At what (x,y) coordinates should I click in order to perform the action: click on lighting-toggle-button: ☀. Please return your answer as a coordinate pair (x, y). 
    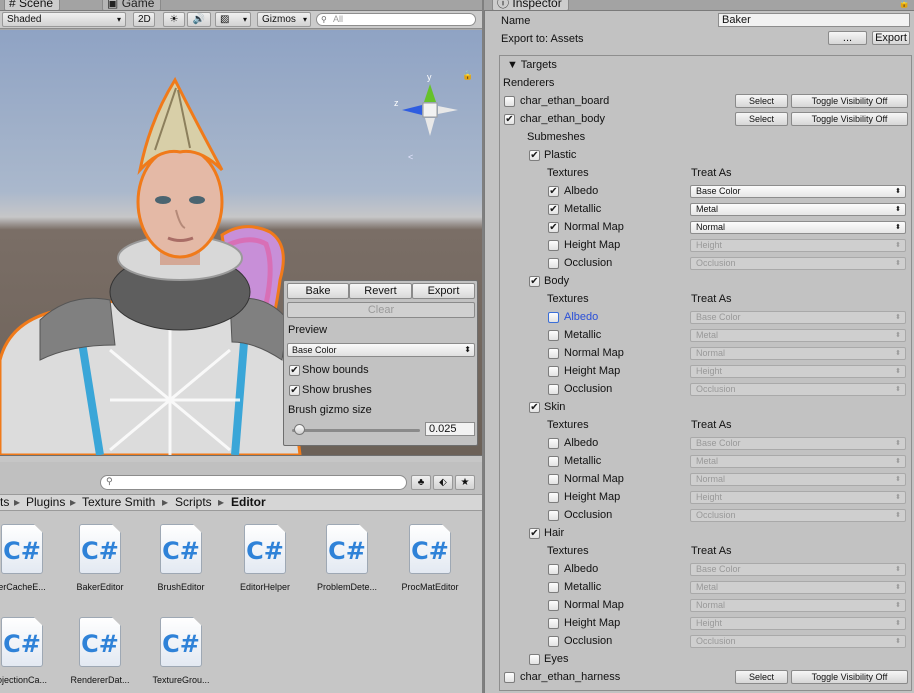
    Looking at the image, I should click on (174, 19).